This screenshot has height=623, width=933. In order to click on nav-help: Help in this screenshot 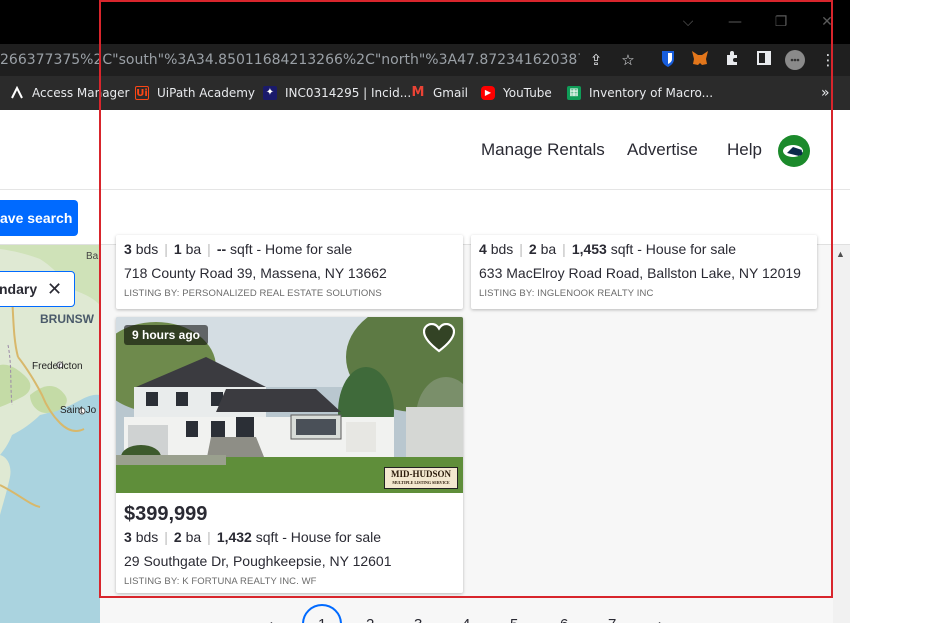, I will do `click(744, 150)`.